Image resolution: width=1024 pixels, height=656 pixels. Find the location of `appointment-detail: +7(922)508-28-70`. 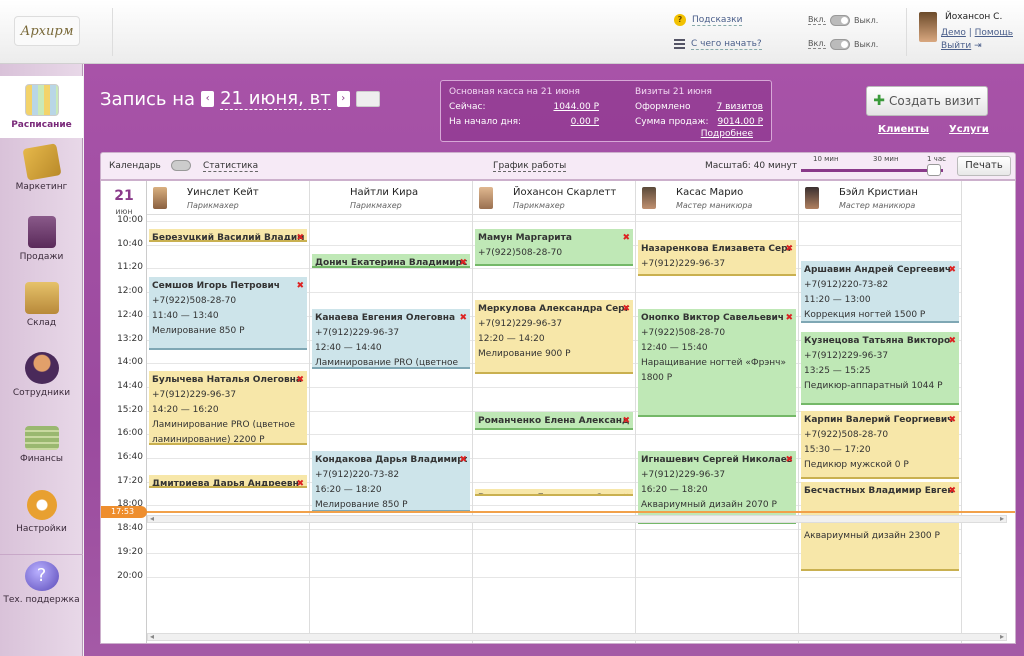

appointment-detail: +7(922)508-28-70 is located at coordinates (194, 300).